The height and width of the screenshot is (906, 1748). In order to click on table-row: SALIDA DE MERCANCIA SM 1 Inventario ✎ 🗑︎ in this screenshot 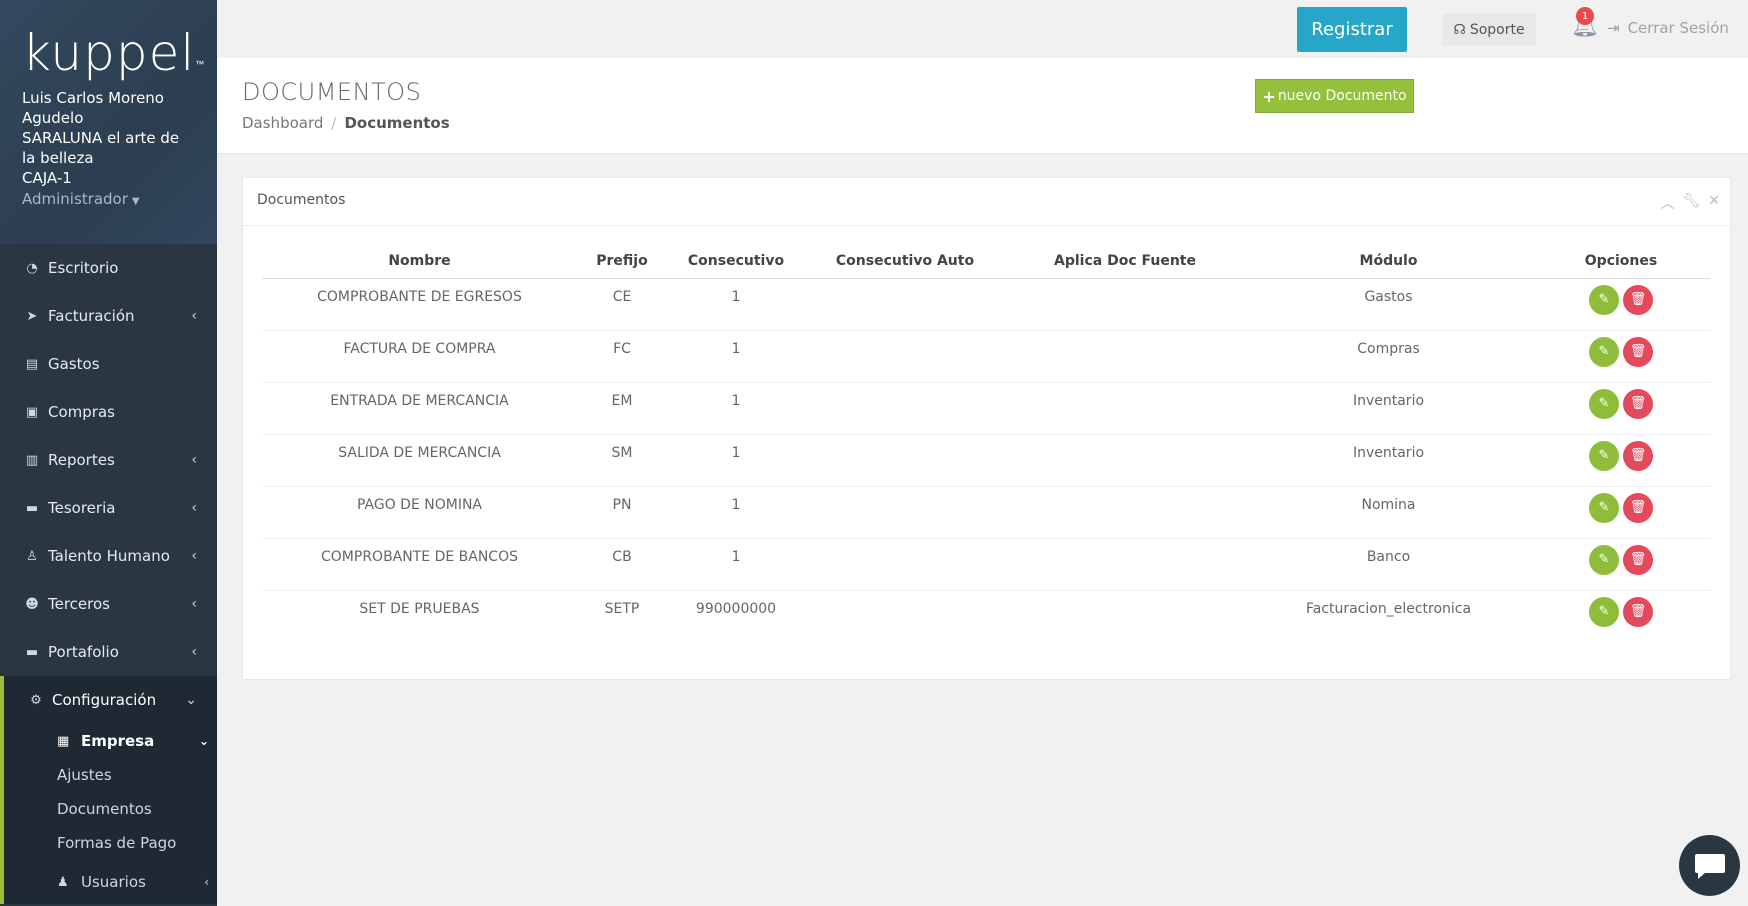, I will do `click(986, 459)`.